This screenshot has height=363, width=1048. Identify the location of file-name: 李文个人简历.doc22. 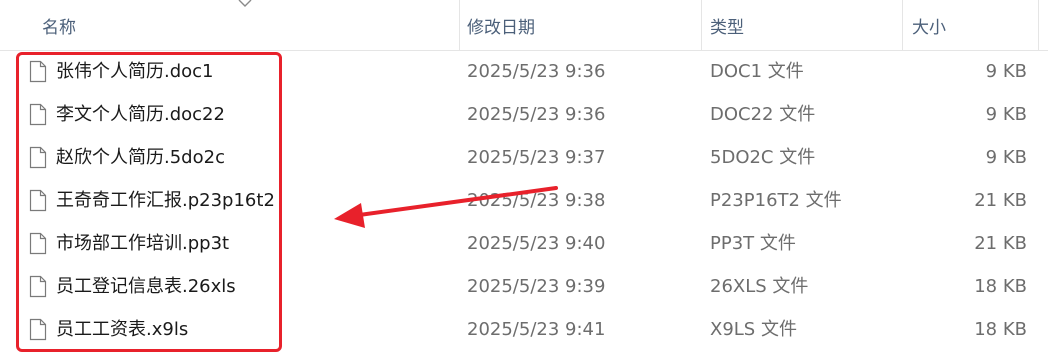
(140, 115).